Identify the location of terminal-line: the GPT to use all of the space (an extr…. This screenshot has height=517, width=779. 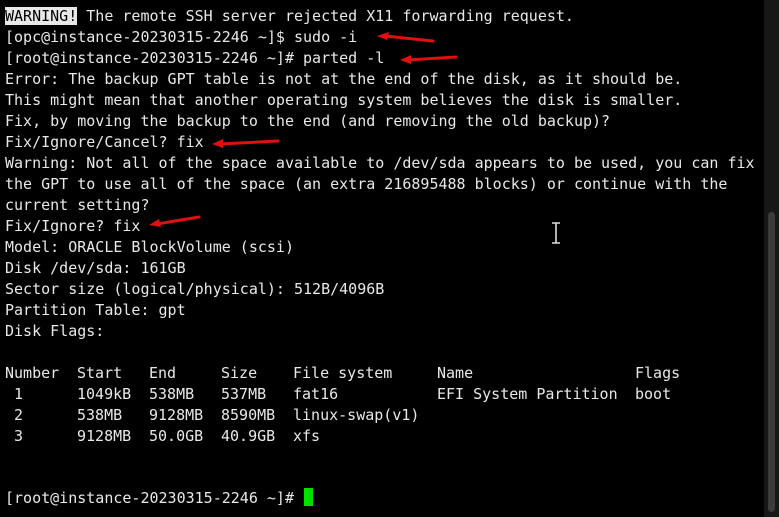
(366, 184).